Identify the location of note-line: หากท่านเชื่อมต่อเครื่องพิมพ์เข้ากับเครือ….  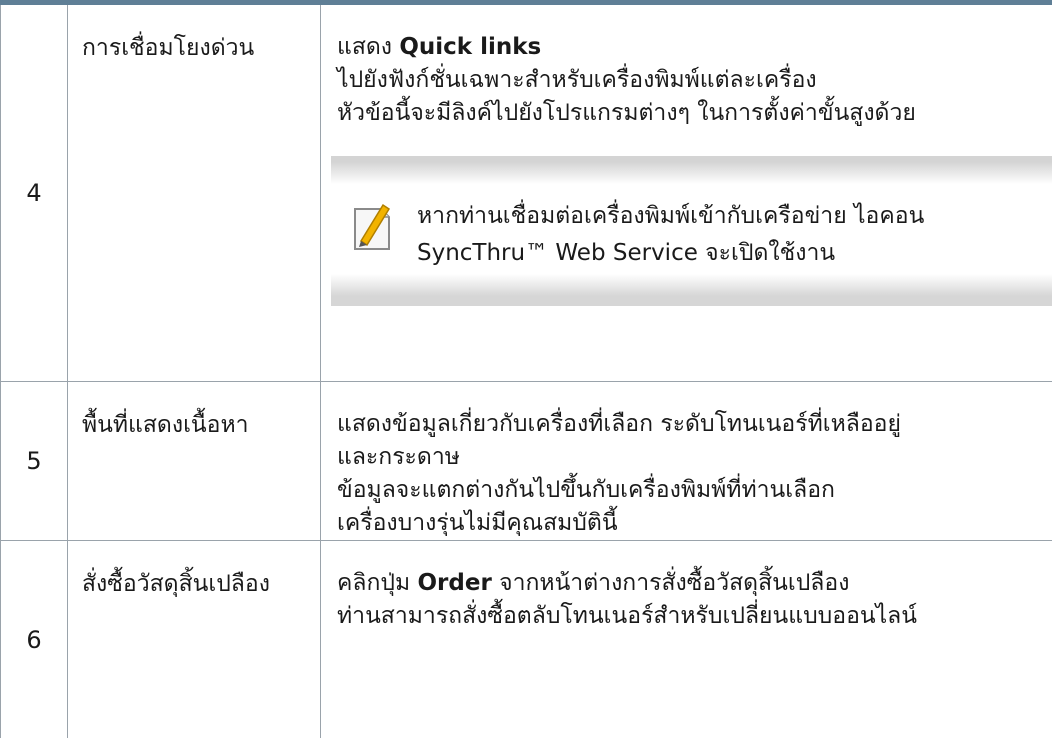
(670, 216).